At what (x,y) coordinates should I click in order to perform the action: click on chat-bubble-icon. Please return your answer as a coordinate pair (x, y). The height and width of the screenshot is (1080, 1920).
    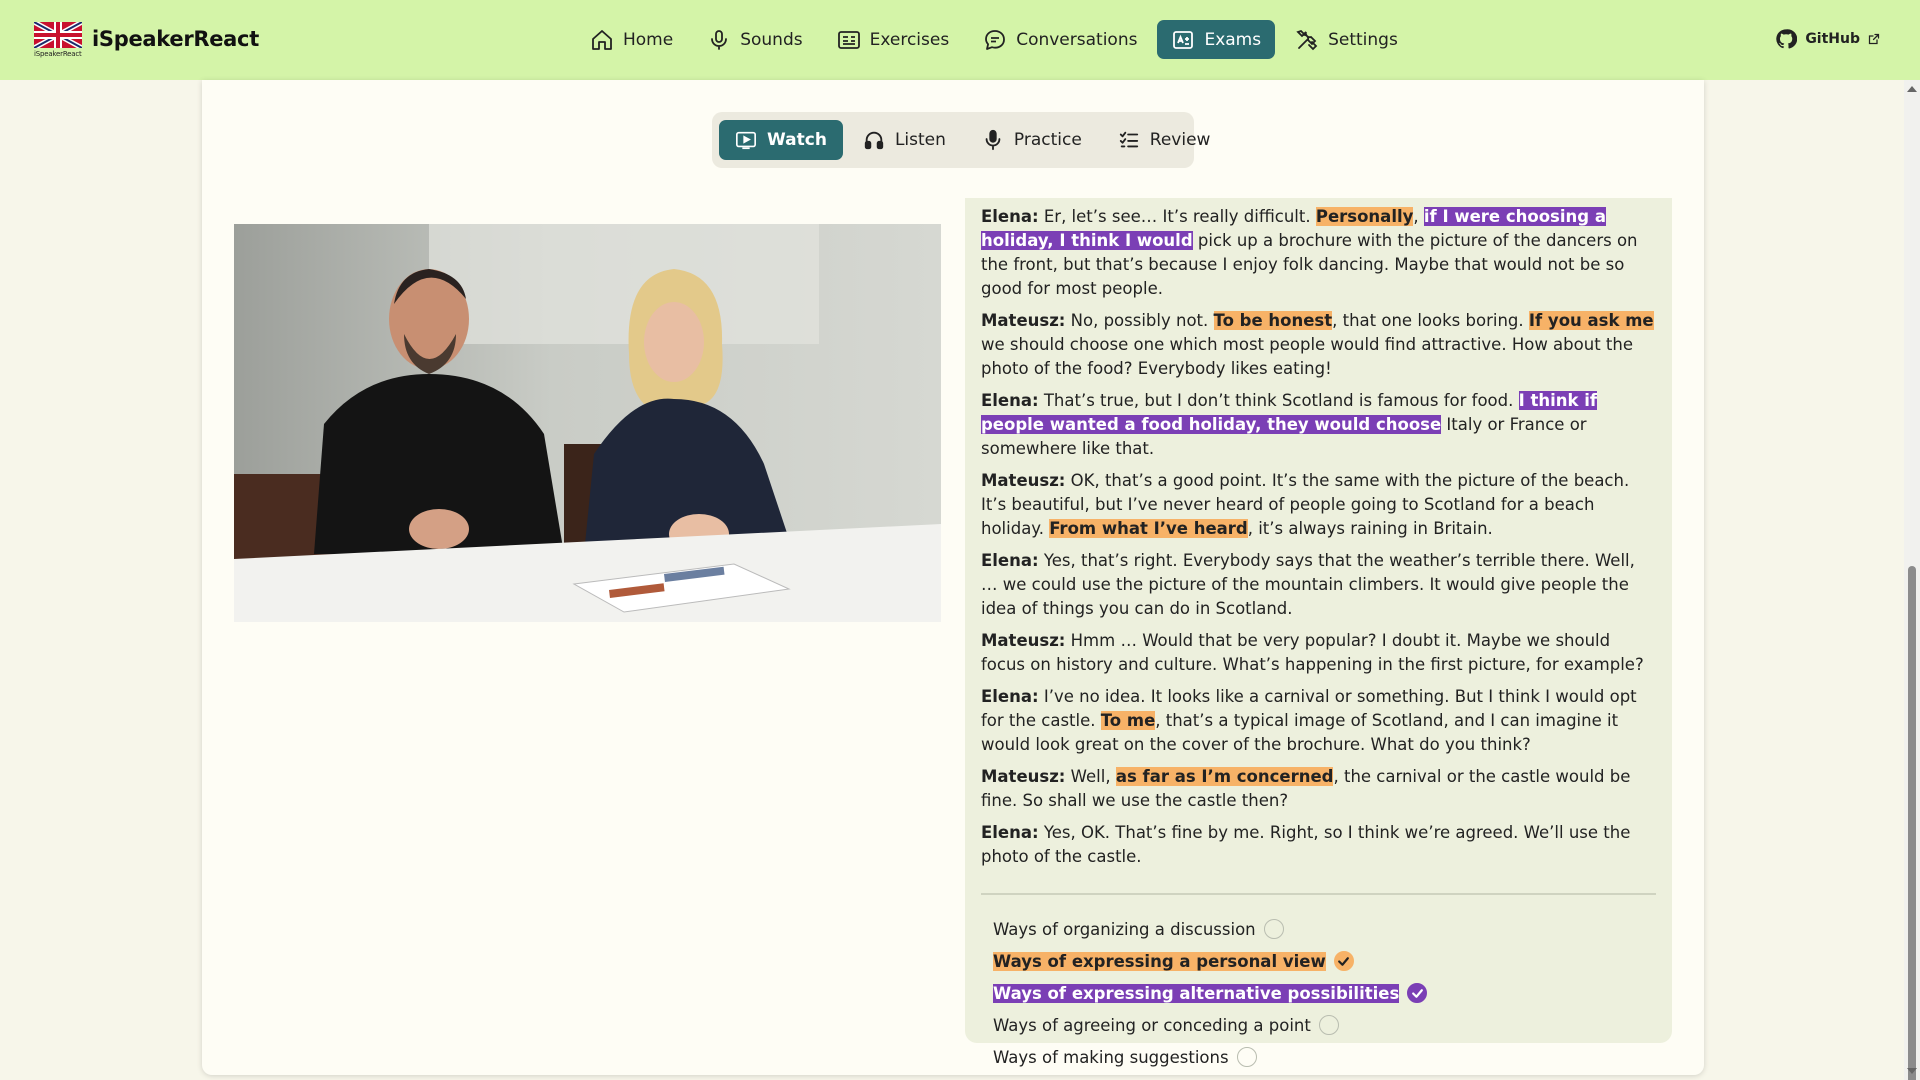
    Looking at the image, I should click on (995, 39).